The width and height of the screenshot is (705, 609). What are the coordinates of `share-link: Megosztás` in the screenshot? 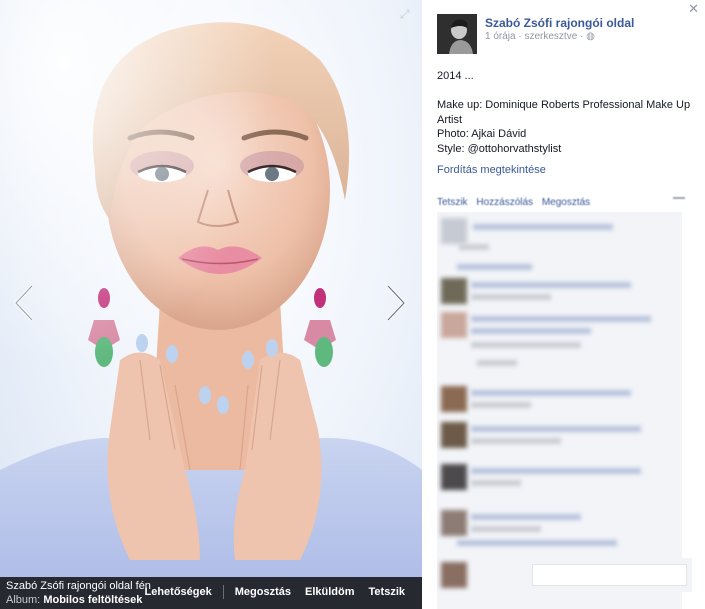 It's located at (566, 202).